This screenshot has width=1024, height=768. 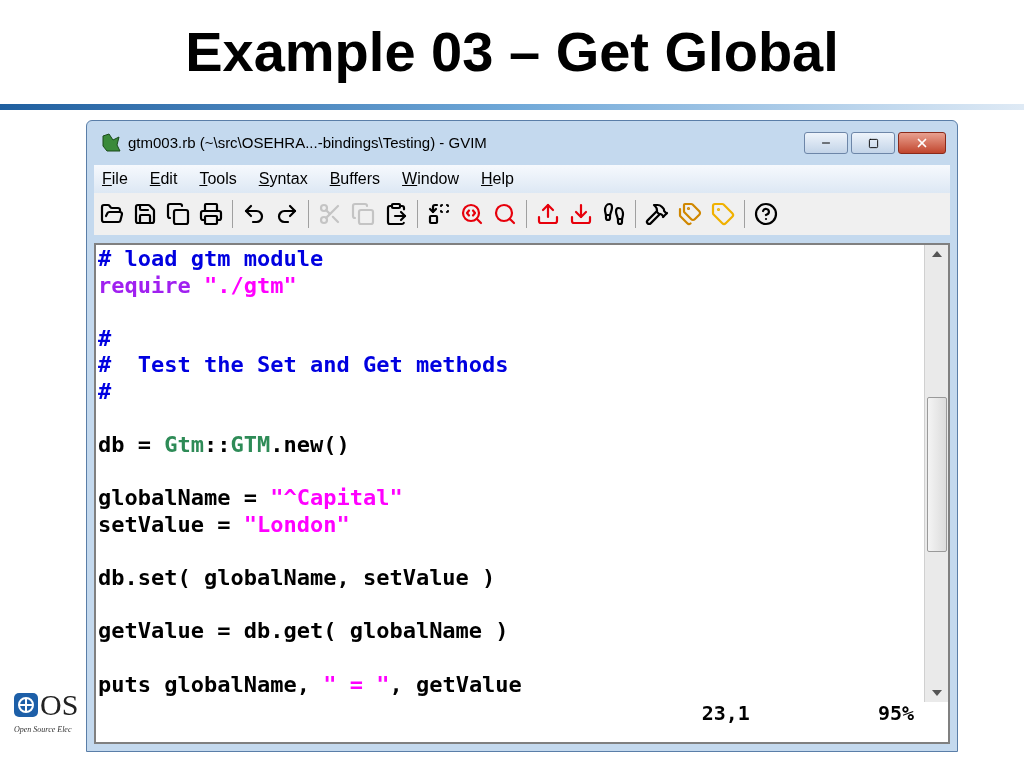 I want to click on slide-title: Example 03 – Get Global, so click(x=512, y=52).